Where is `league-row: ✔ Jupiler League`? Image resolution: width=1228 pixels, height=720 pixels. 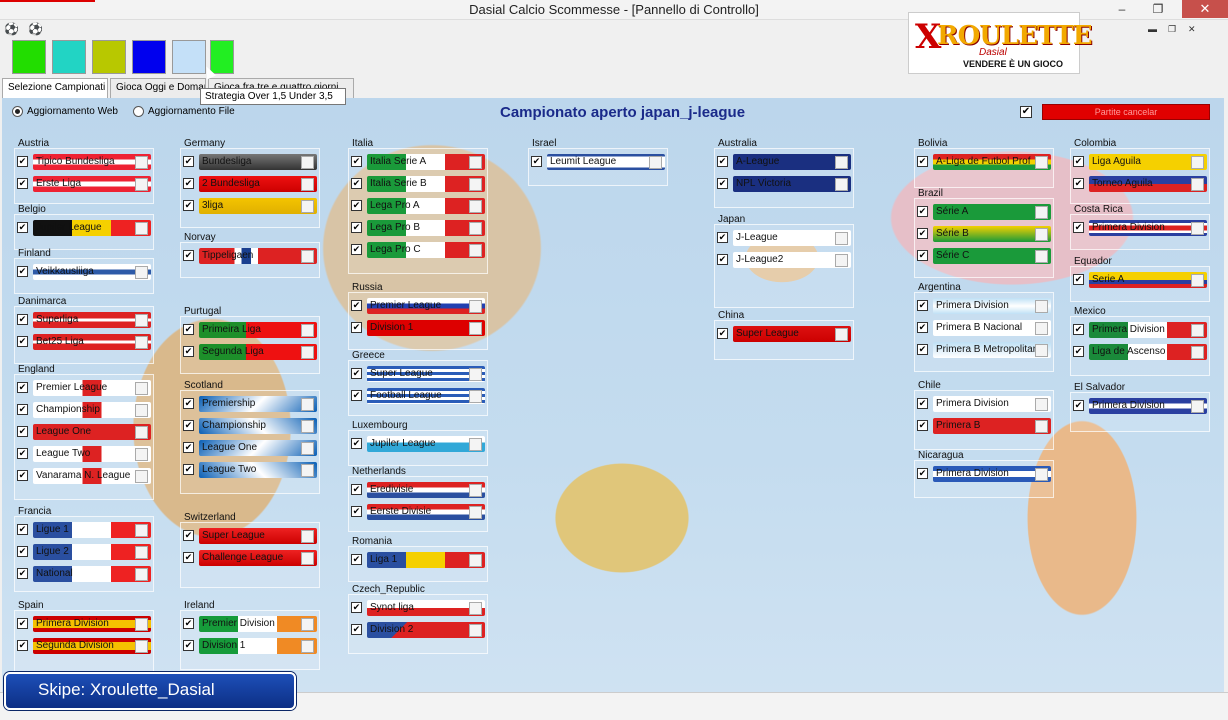 league-row: ✔ Jupiler League is located at coordinates (84, 228).